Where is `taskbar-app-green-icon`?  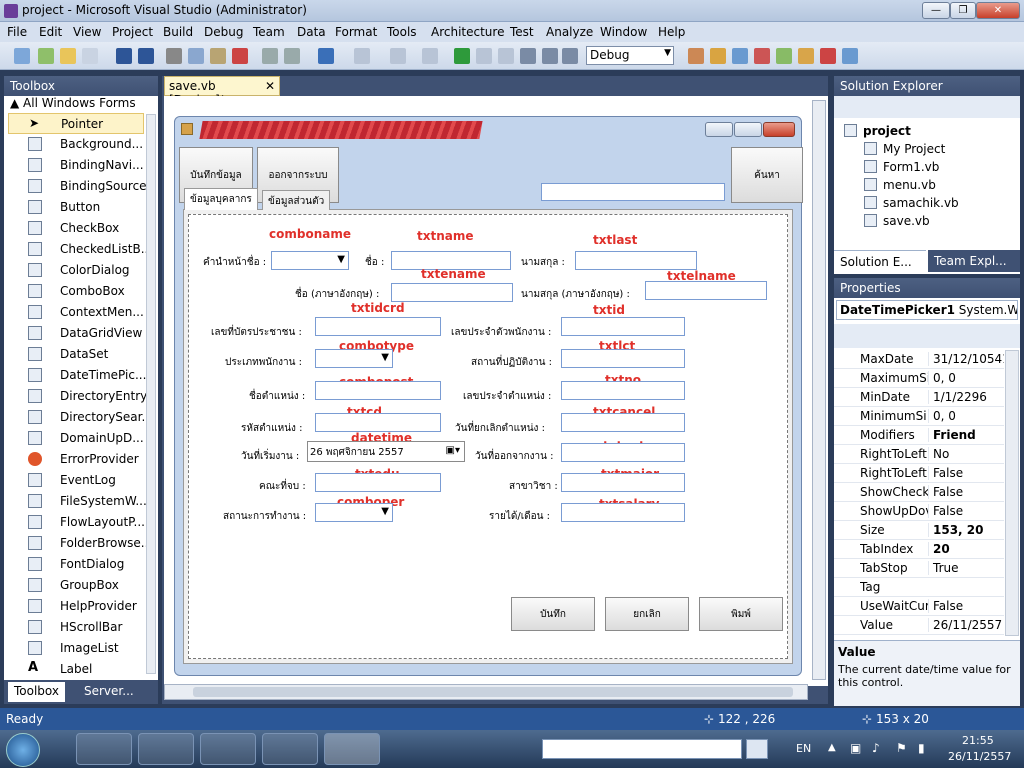
taskbar-app-green-icon is located at coordinates (166, 749).